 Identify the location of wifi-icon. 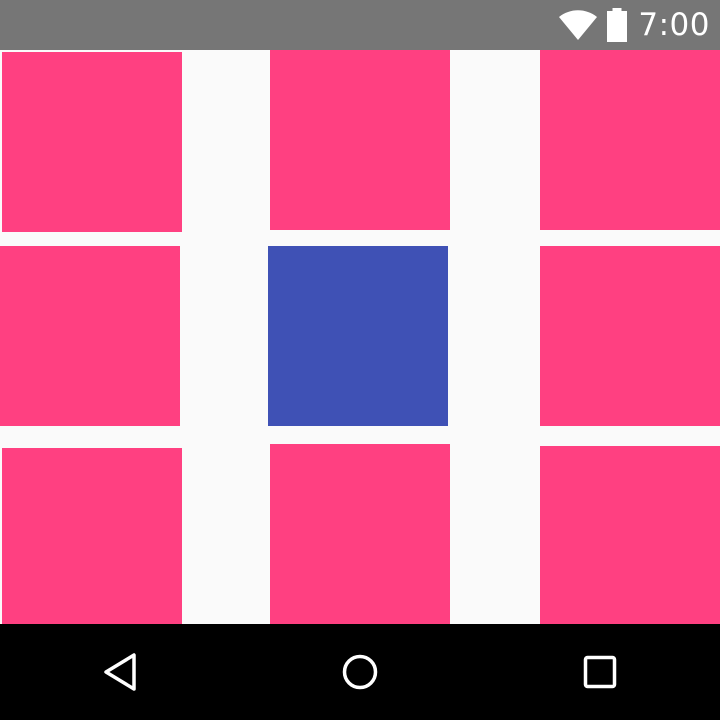
(578, 25).